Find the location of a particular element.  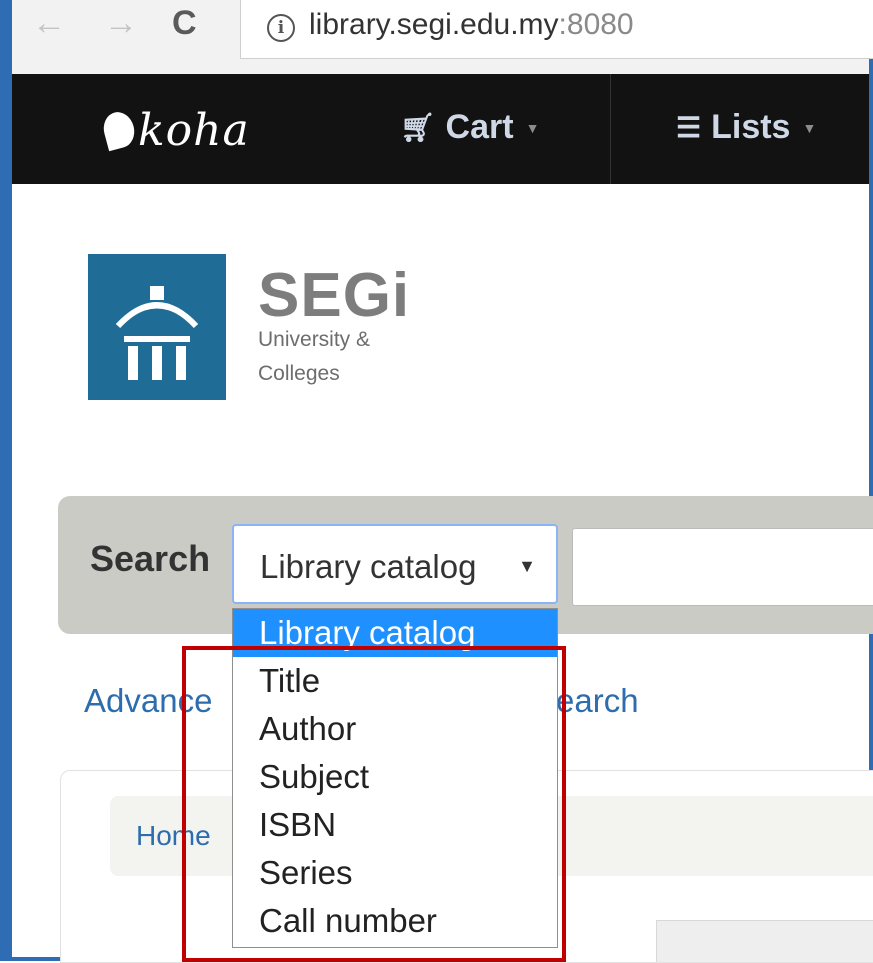

dropdown-arrow-icon: ▼ is located at coordinates (527, 566).